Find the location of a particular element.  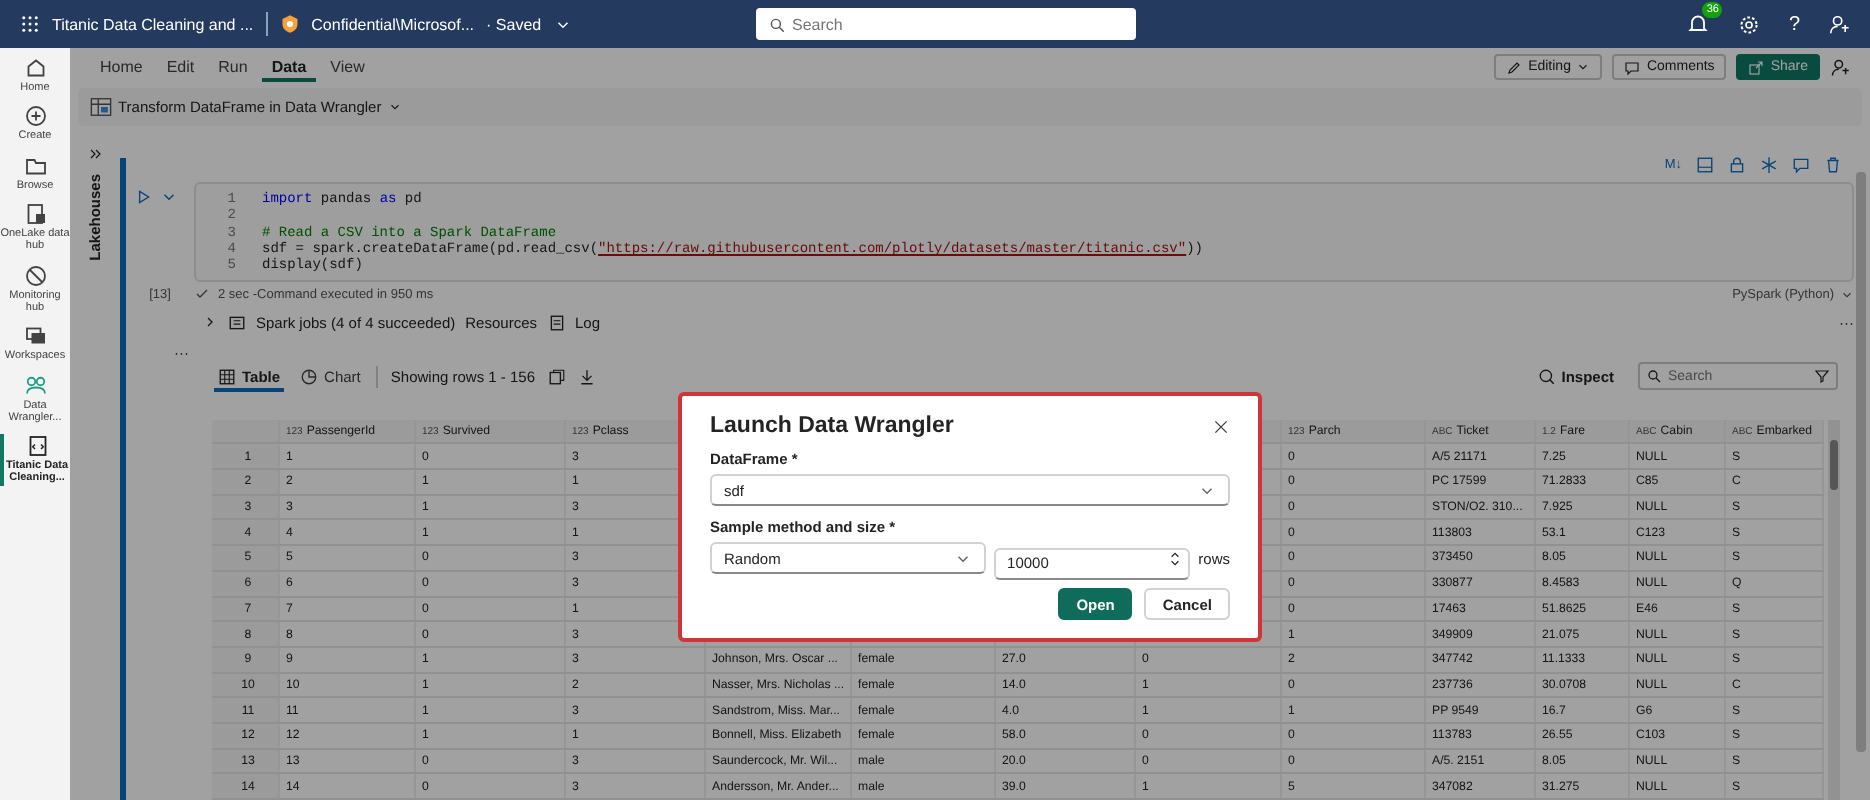

freeze-icon is located at coordinates (1769, 165).